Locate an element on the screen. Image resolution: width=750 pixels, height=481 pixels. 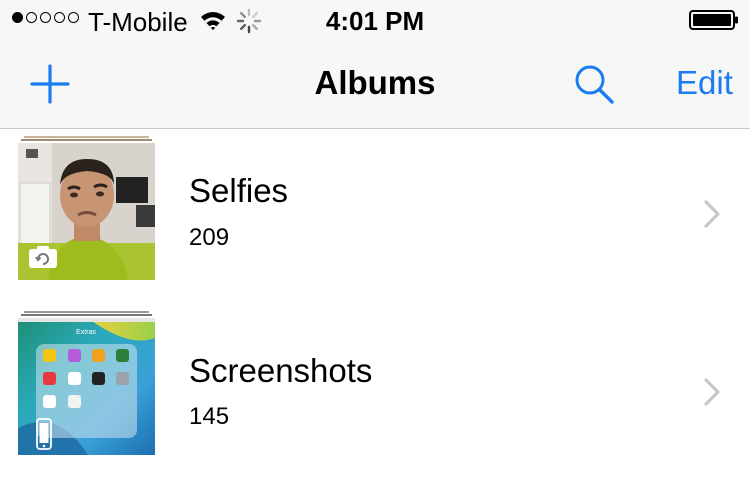
status-bar: T-Mobile 4:01 PM is located at coordinates (375, 20).